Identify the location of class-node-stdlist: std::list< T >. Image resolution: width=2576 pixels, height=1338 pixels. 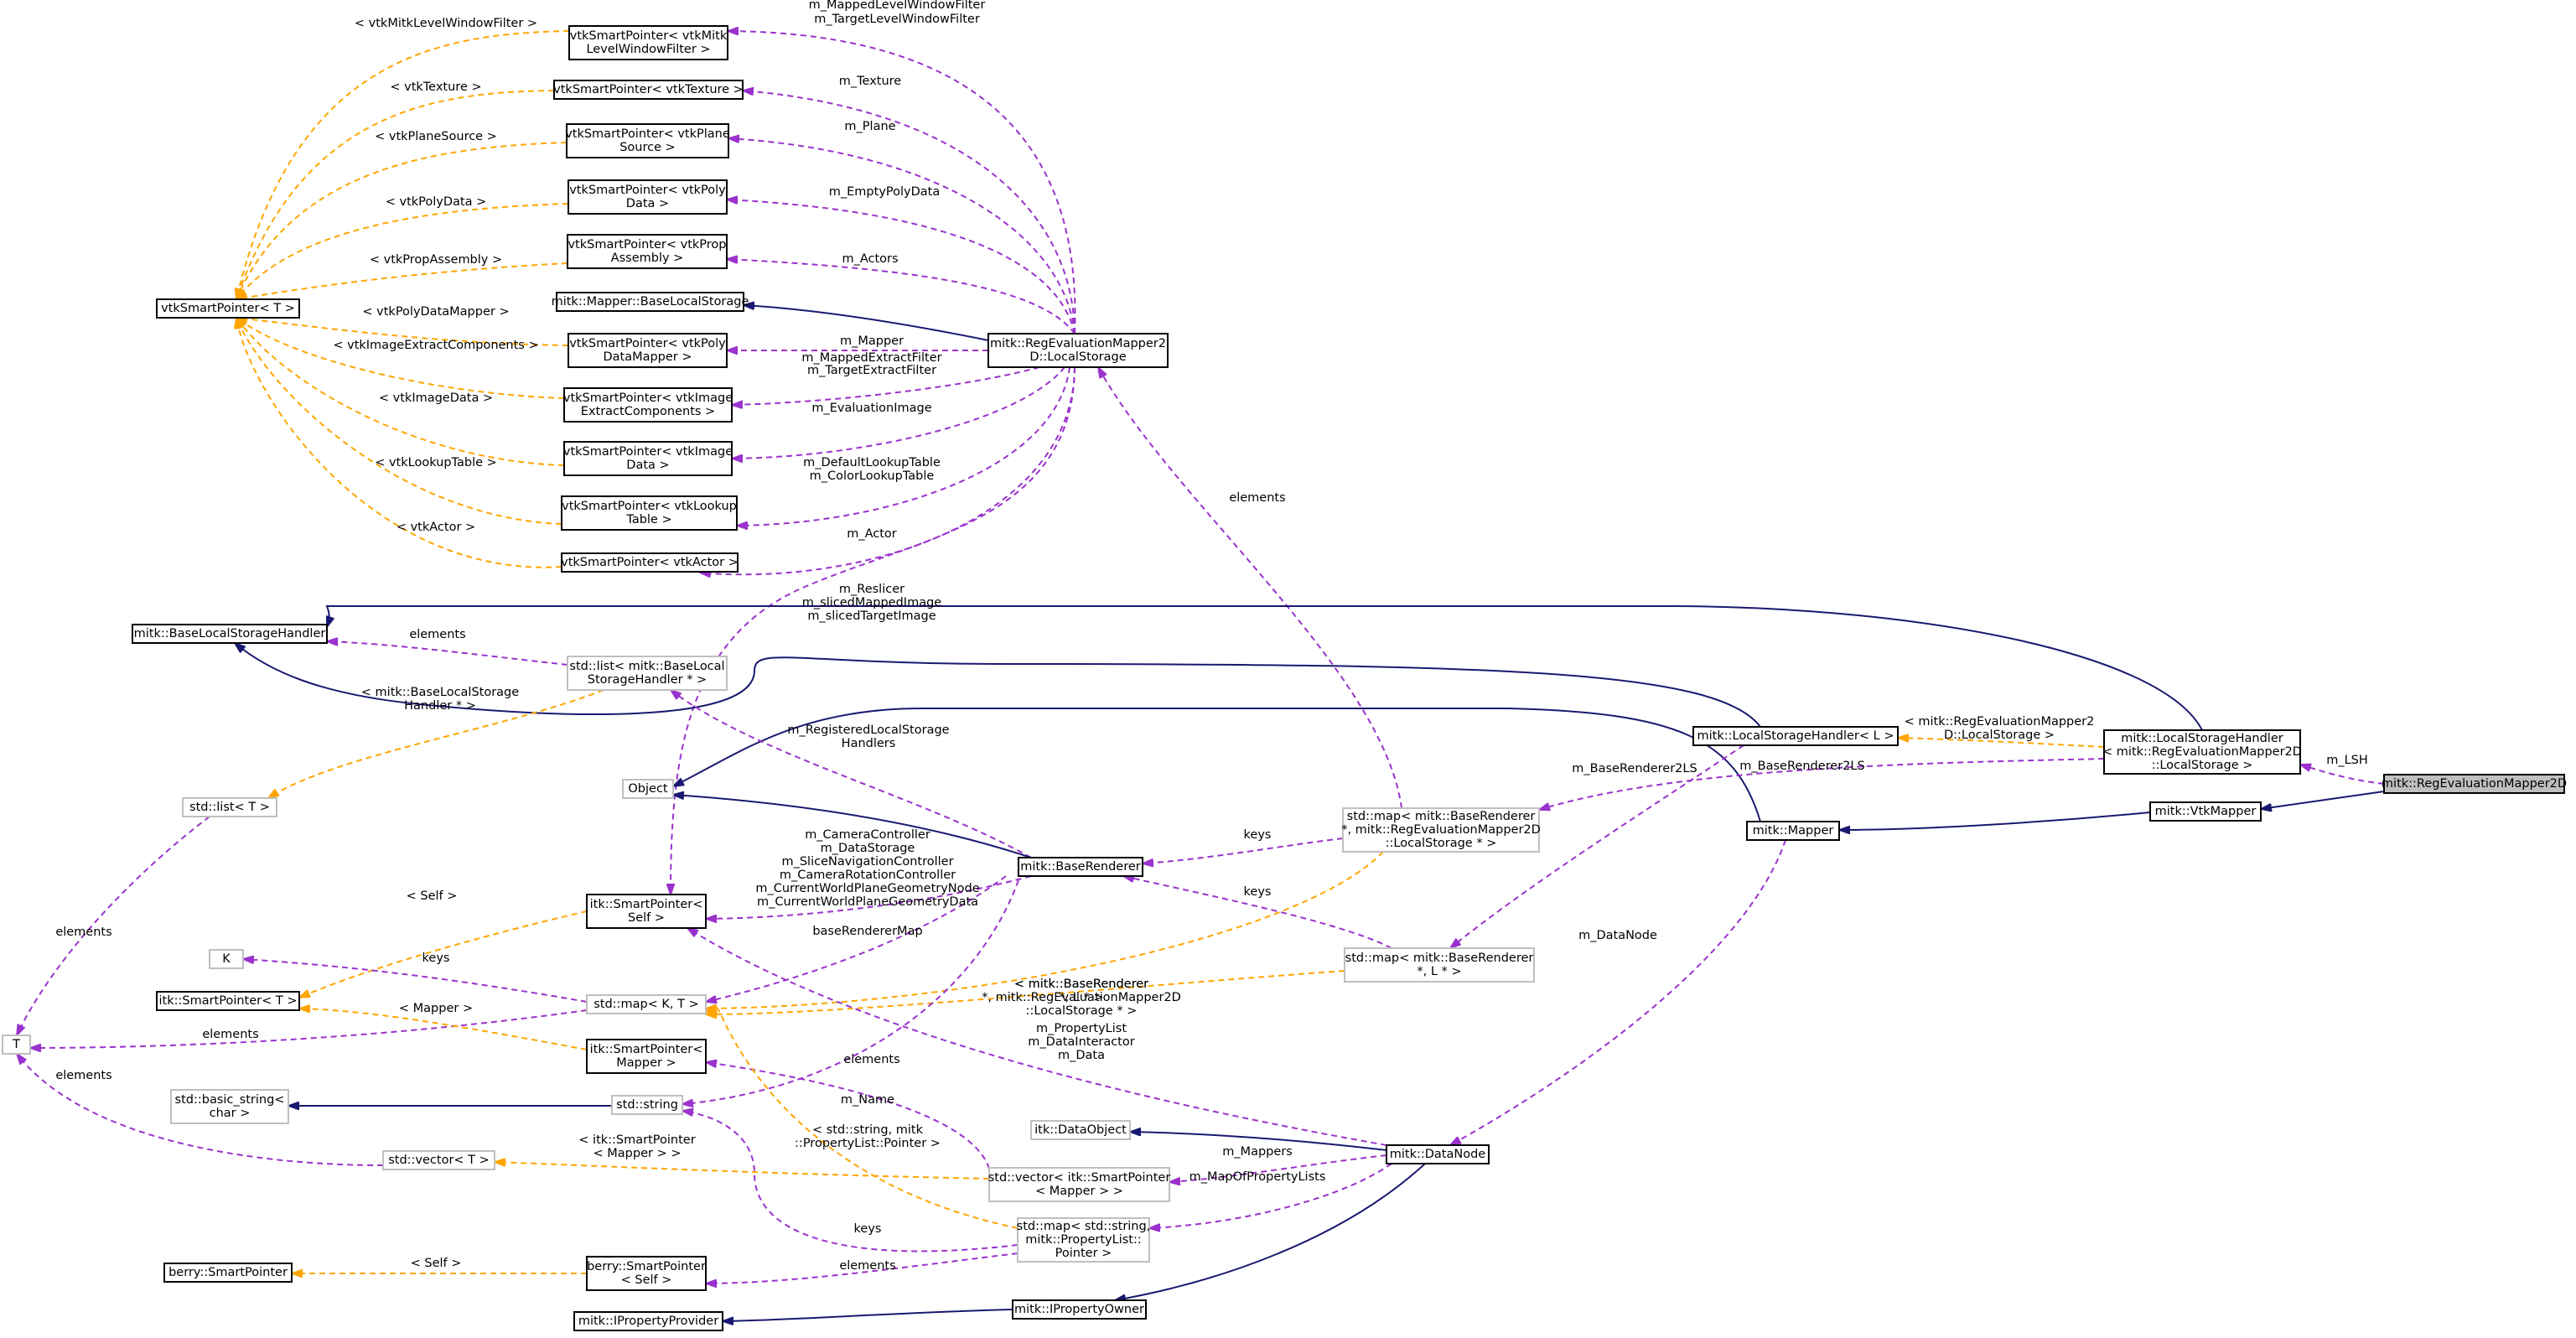
(229, 807).